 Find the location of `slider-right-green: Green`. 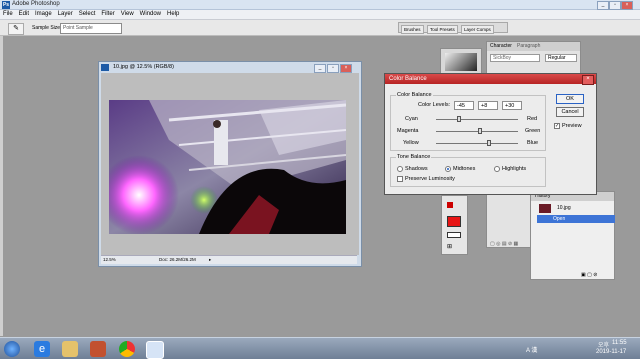

slider-right-green: Green is located at coordinates (533, 131).